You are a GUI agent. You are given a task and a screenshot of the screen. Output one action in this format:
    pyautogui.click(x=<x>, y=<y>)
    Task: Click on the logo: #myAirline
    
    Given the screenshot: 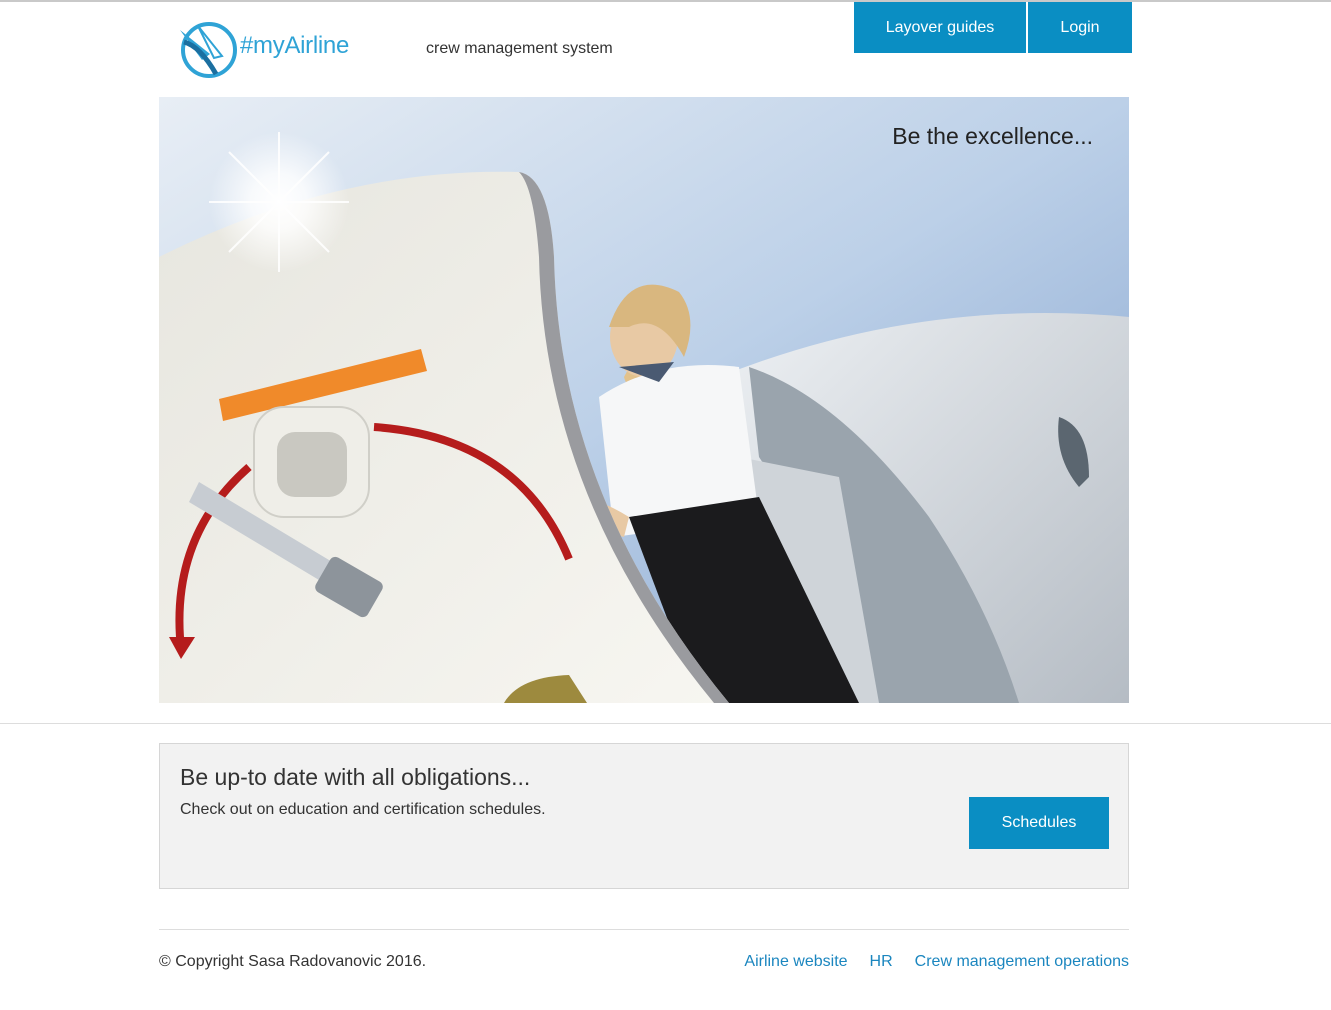 What is the action you would take?
    pyautogui.click(x=271, y=49)
    